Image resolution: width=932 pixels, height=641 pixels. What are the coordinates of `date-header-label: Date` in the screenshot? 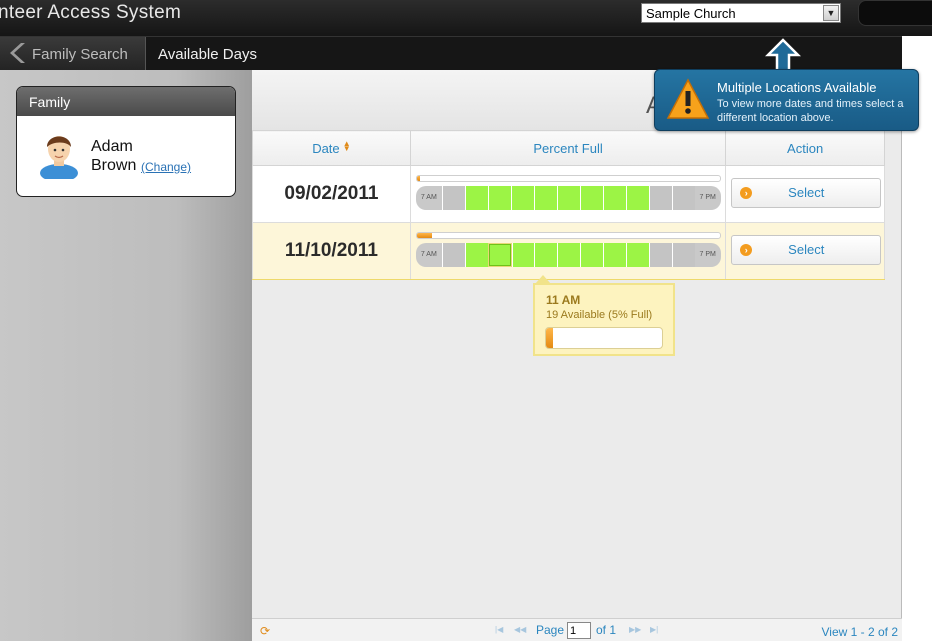 It's located at (326, 148).